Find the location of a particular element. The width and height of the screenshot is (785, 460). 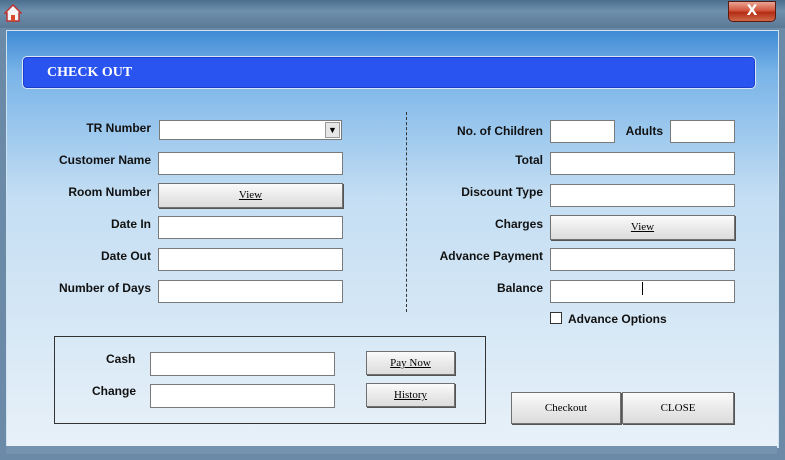

charges-view-button: View is located at coordinates (642, 227).